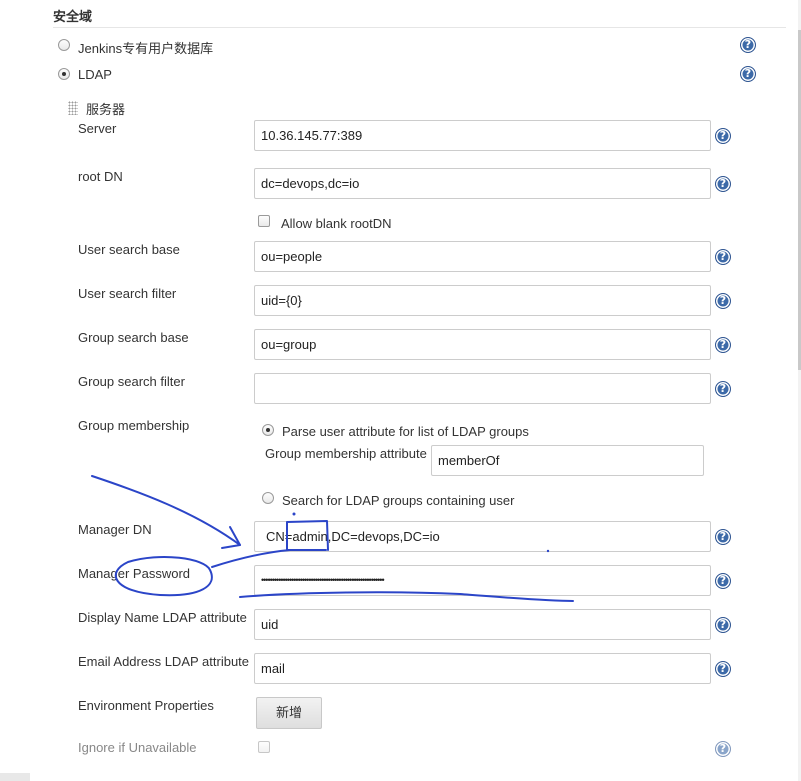 This screenshot has height=781, width=801. I want to click on manager-password-label: Manager Password, so click(134, 573).